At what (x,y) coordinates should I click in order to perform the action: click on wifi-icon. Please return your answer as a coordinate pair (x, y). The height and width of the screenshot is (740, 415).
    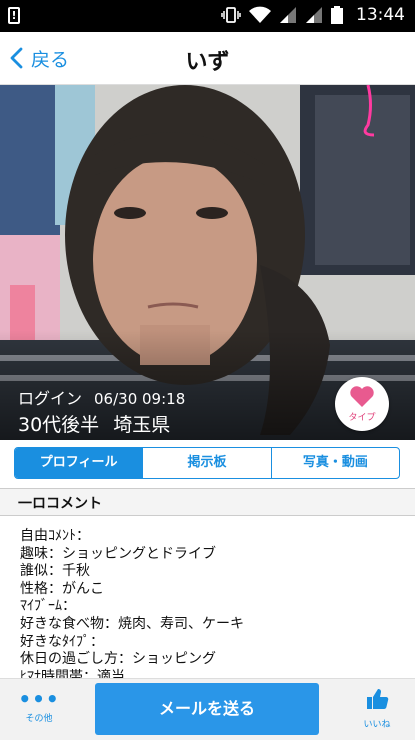
    Looking at the image, I should click on (260, 14).